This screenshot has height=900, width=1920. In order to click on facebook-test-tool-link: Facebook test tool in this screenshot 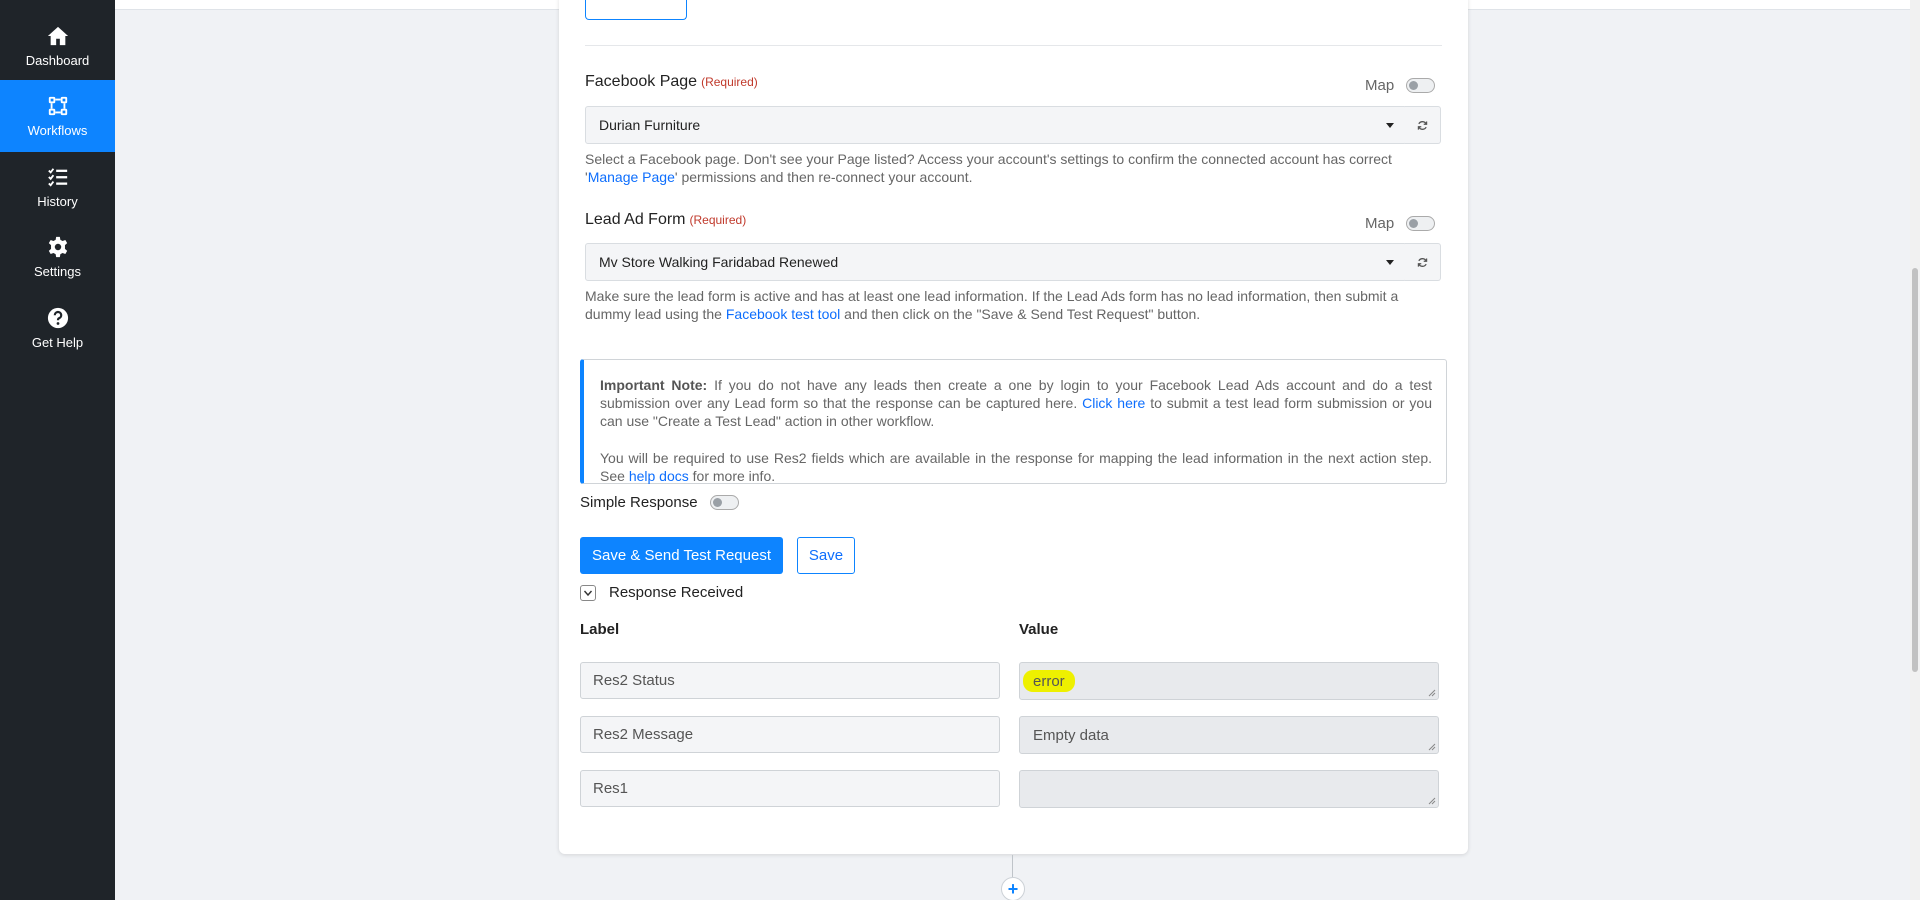, I will do `click(783, 314)`.